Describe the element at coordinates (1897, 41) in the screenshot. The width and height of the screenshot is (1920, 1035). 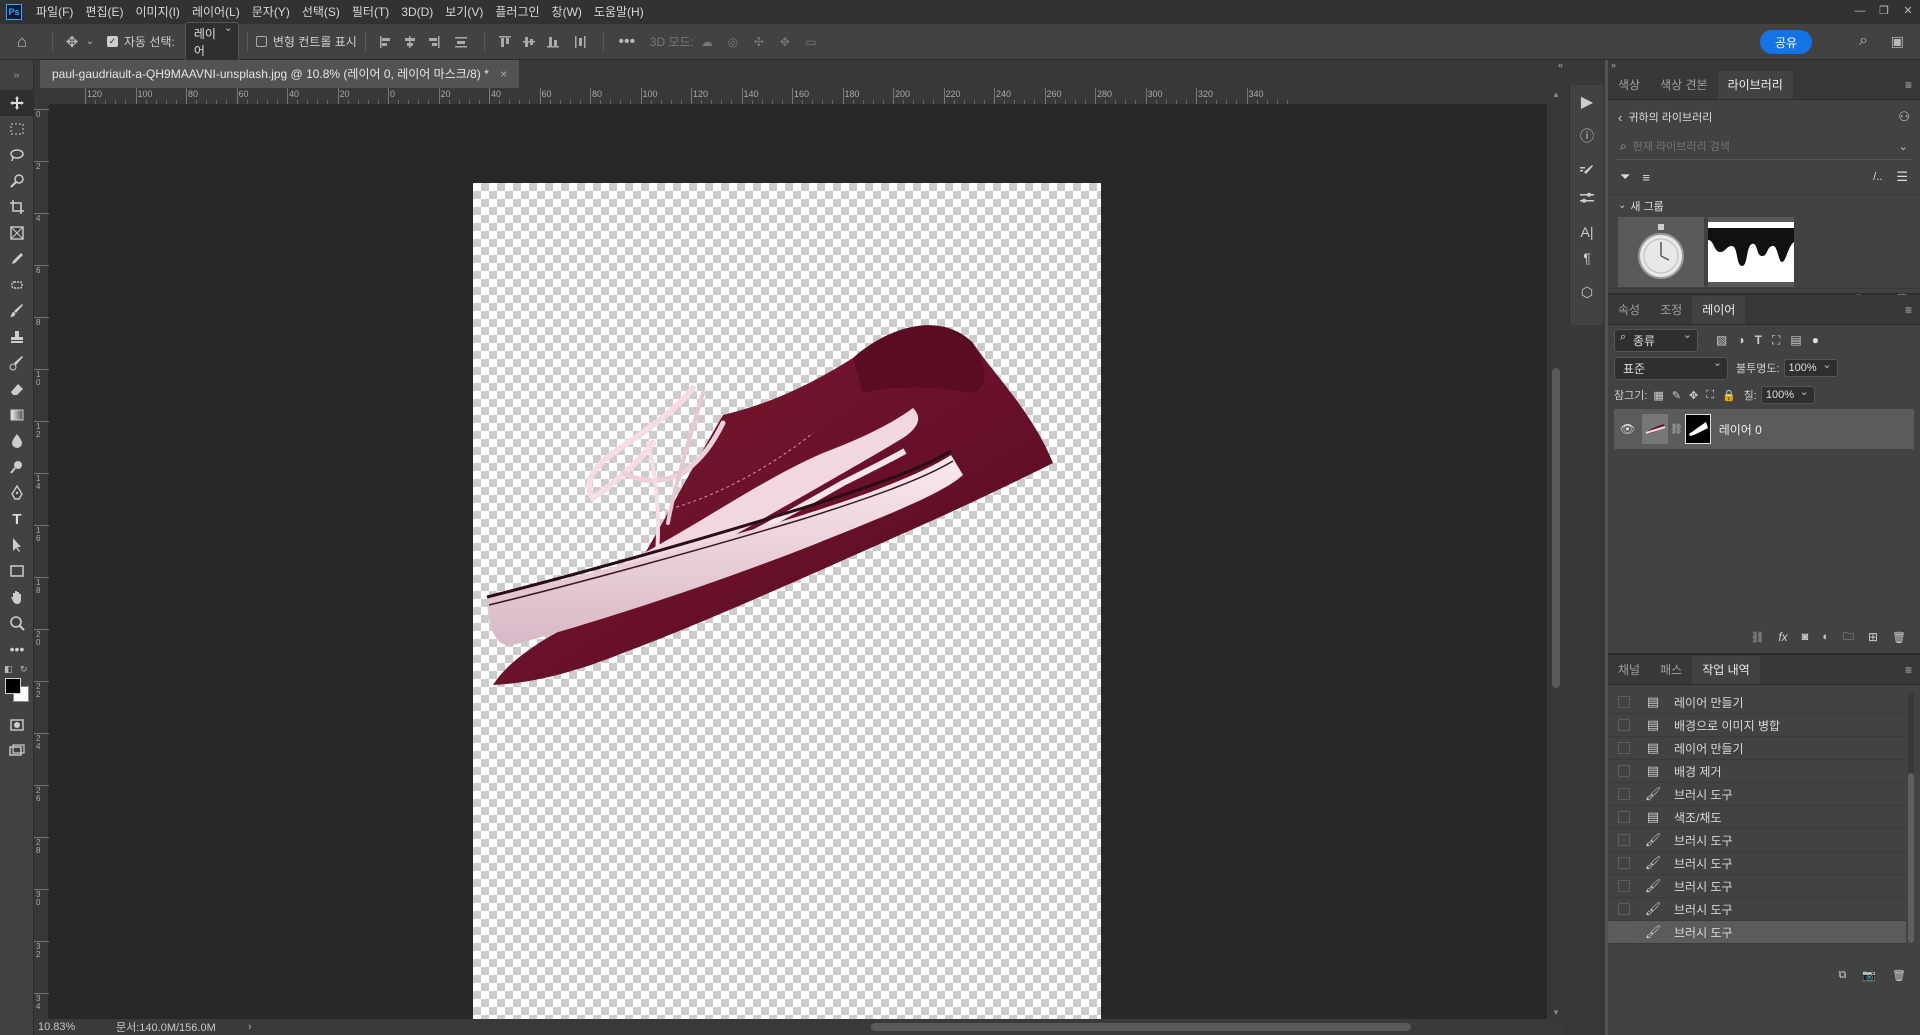
I see `workspace-icon: ▣` at that location.